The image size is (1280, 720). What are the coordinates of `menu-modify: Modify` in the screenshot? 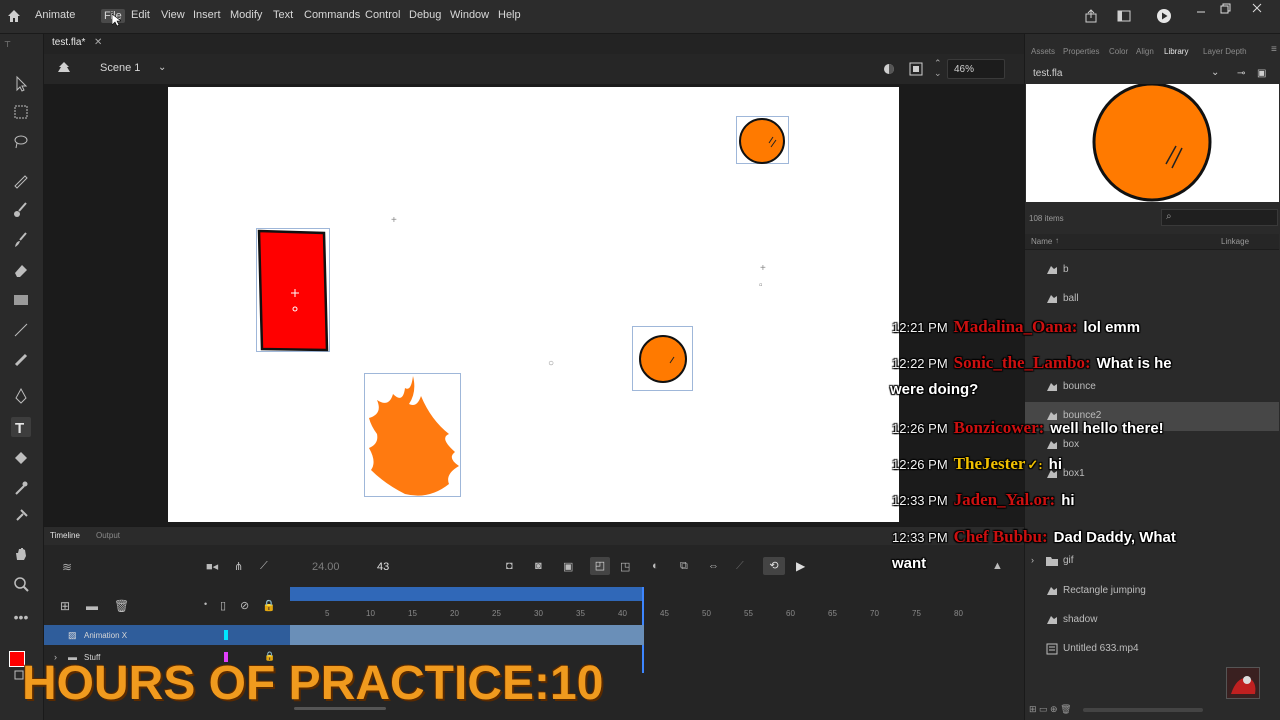 It's located at (246, 15).